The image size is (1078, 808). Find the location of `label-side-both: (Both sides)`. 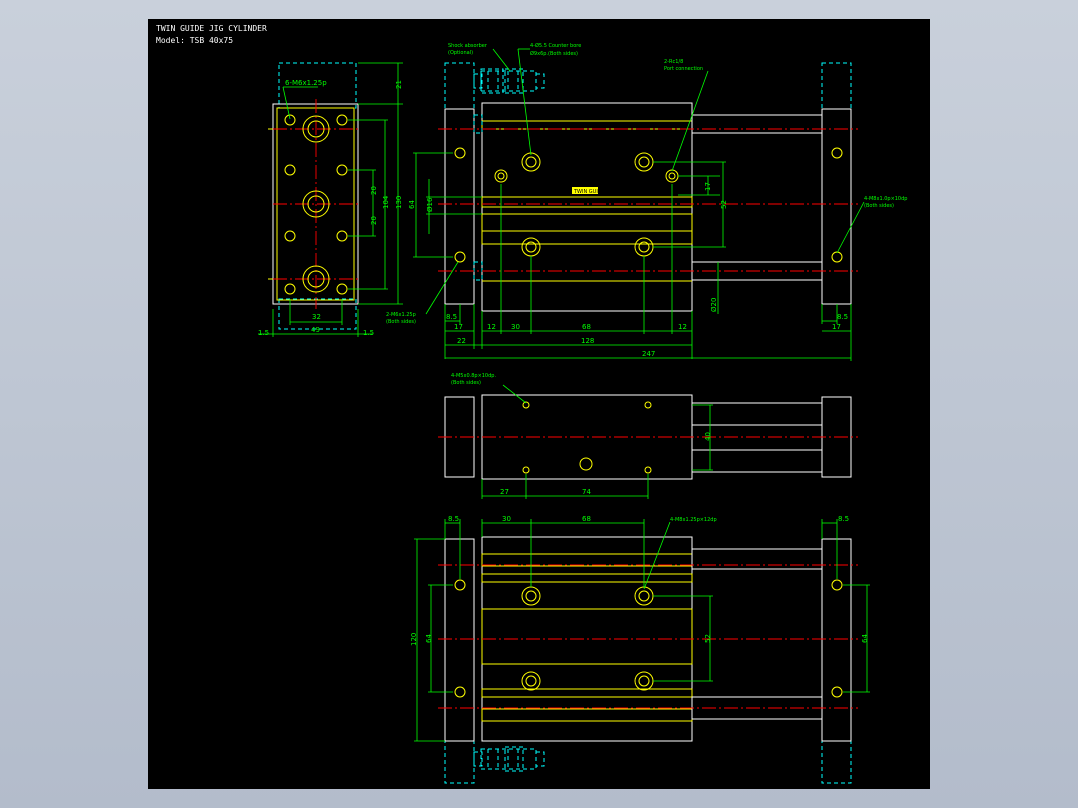

label-side-both: (Both sides) is located at coordinates (879, 206).